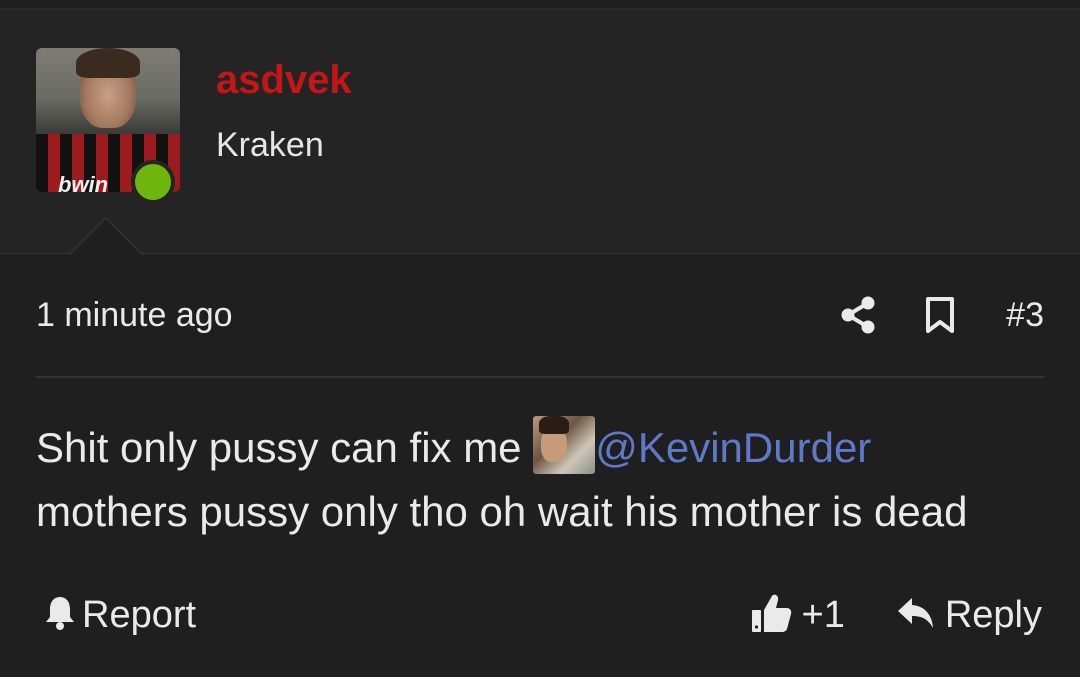  I want to click on username-link: asdvek, so click(284, 80).